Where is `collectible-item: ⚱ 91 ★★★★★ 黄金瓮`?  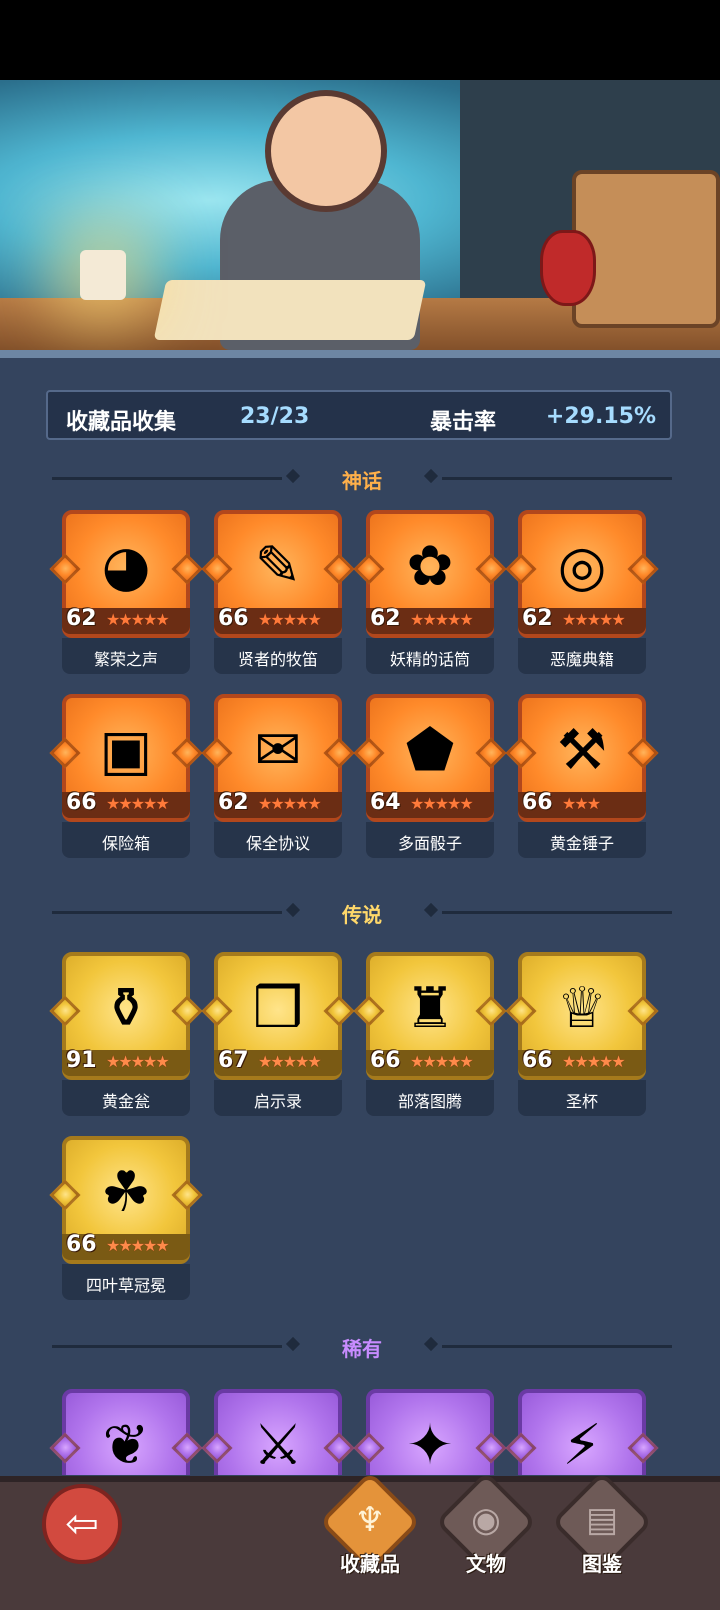
collectible-item: ⚱ 91 ★★★★★ 黄金瓮 is located at coordinates (126, 1037).